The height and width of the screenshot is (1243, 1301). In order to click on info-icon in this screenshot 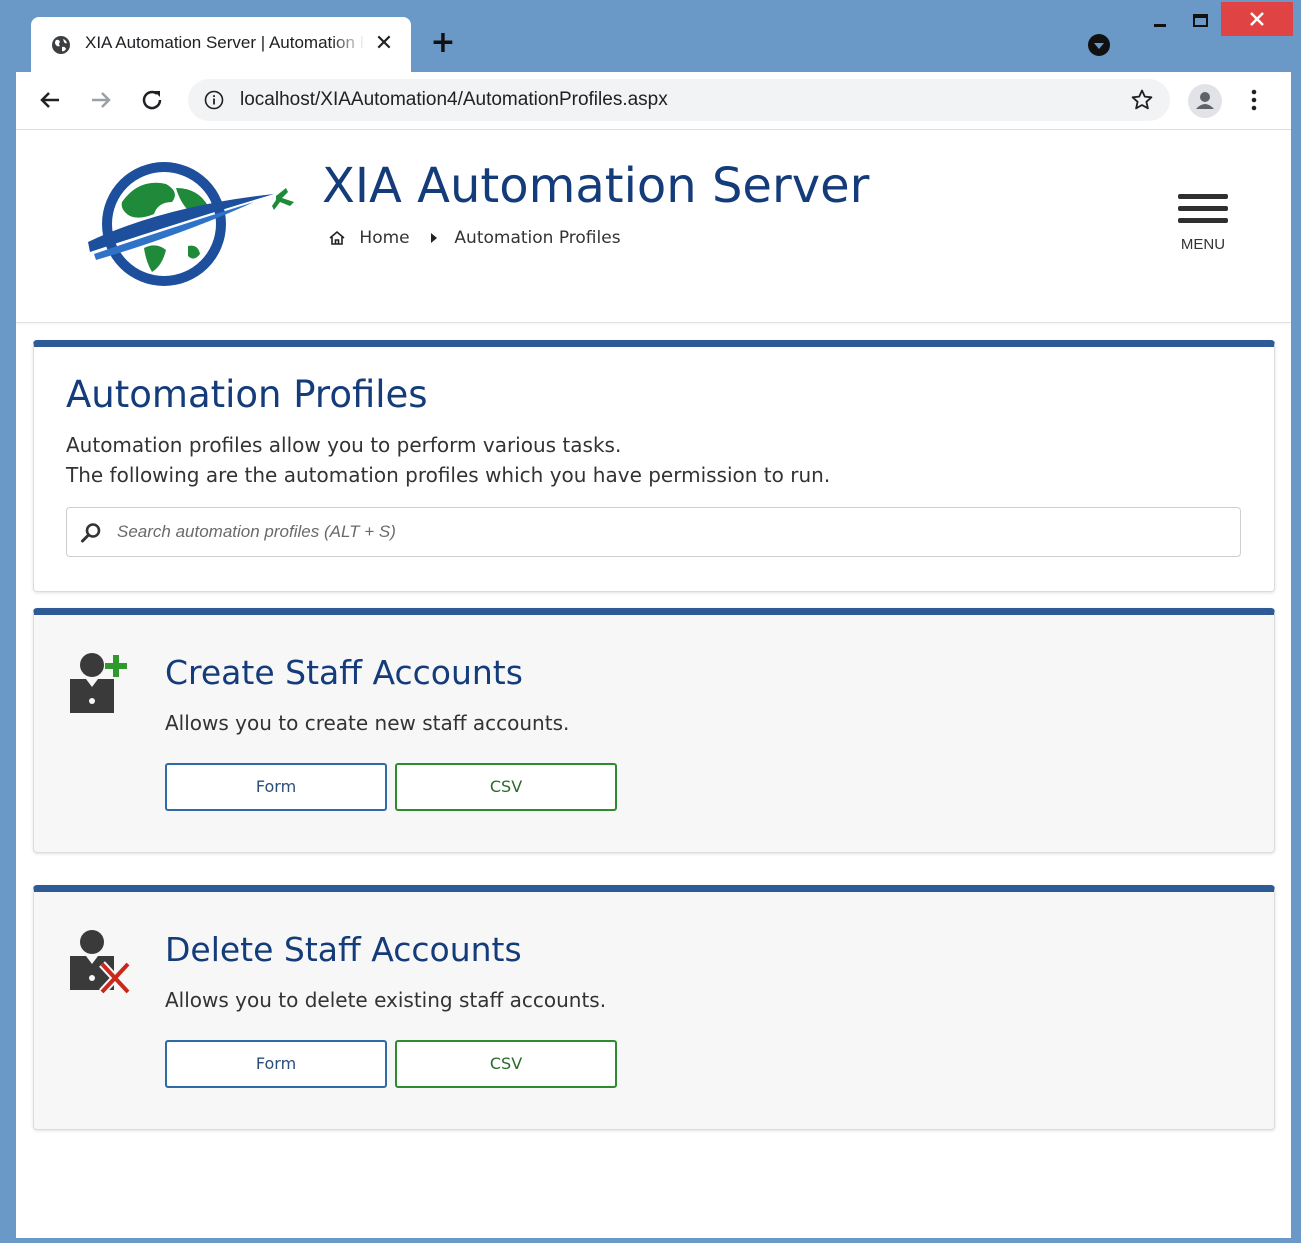, I will do `click(214, 100)`.